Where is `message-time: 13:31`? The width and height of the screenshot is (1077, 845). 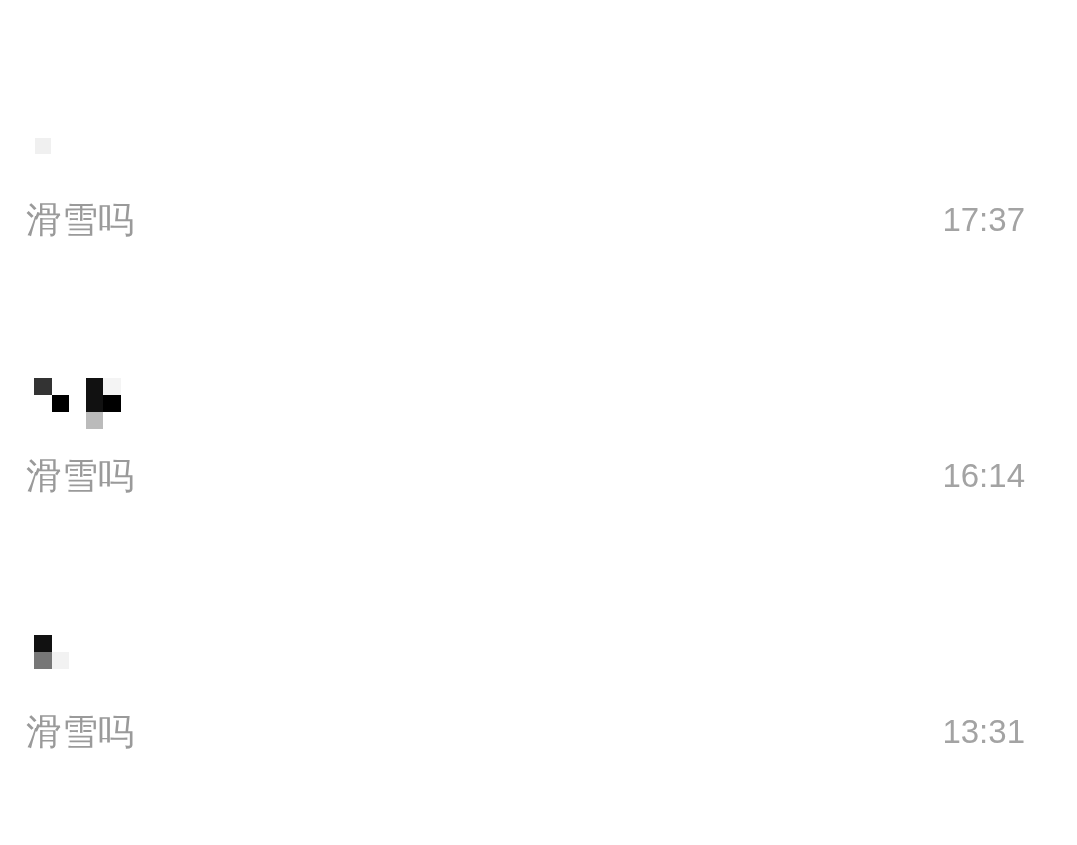
message-time: 13:31 is located at coordinates (983, 732).